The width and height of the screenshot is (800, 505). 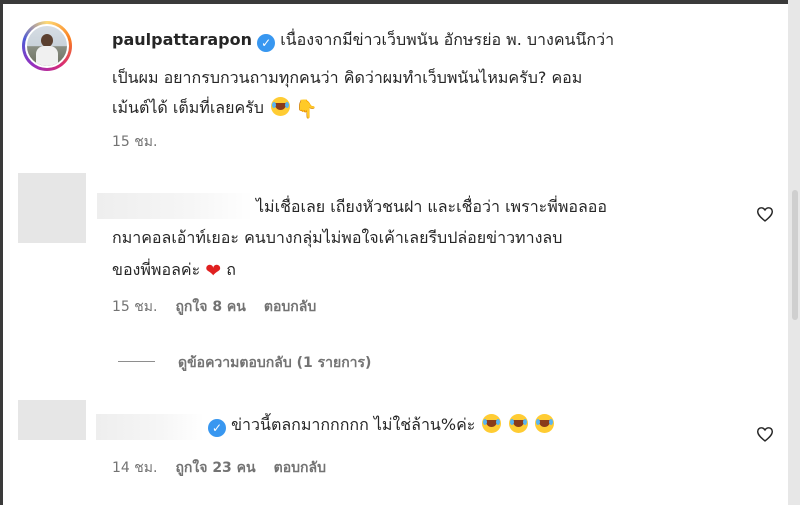 I want to click on comment-1-username, so click(x=175, y=206).